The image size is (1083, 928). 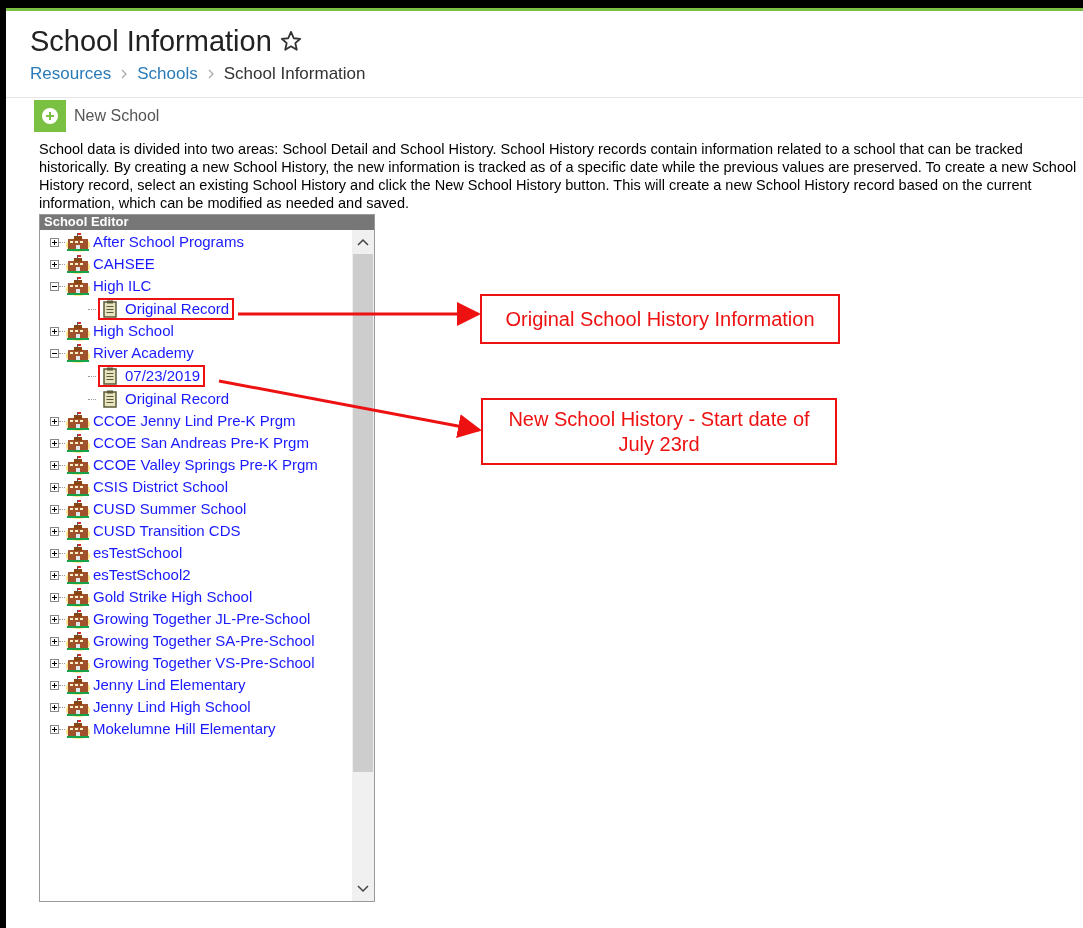 I want to click on school-tree-item: CCOE San Andreas Pre-K Prgm, so click(x=201, y=443).